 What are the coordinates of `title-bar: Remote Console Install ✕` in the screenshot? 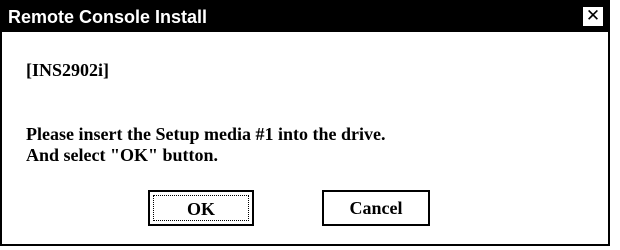 It's located at (305, 17).